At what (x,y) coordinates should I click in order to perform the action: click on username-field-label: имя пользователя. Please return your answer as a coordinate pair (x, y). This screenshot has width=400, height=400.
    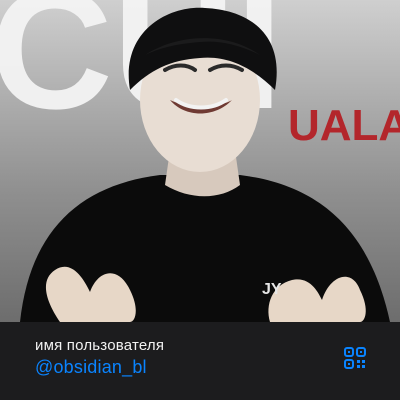
    Looking at the image, I should click on (100, 345).